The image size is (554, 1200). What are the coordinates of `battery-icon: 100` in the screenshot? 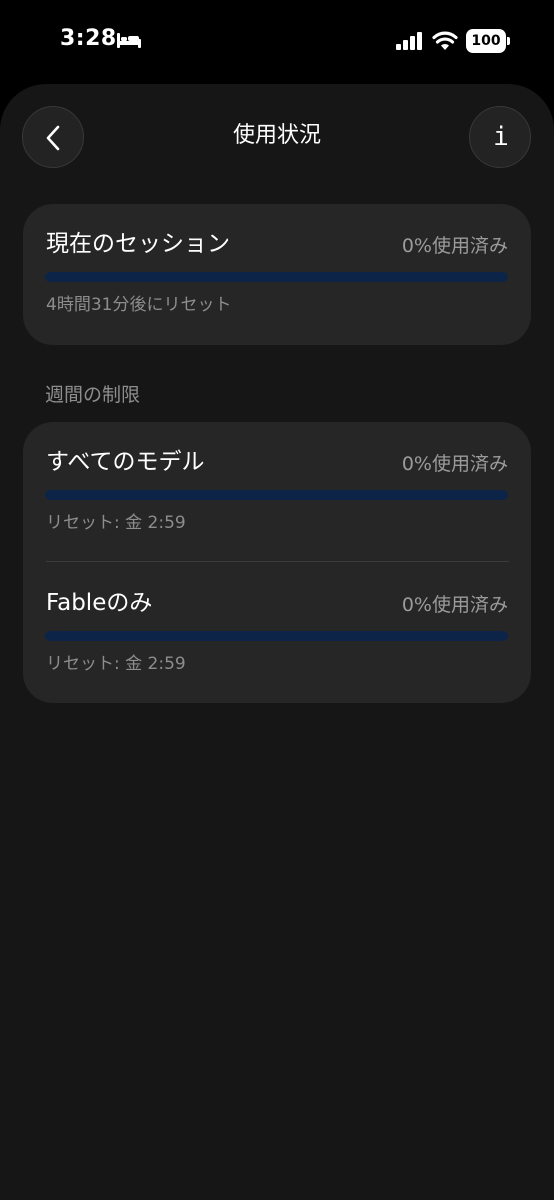 It's located at (488, 41).